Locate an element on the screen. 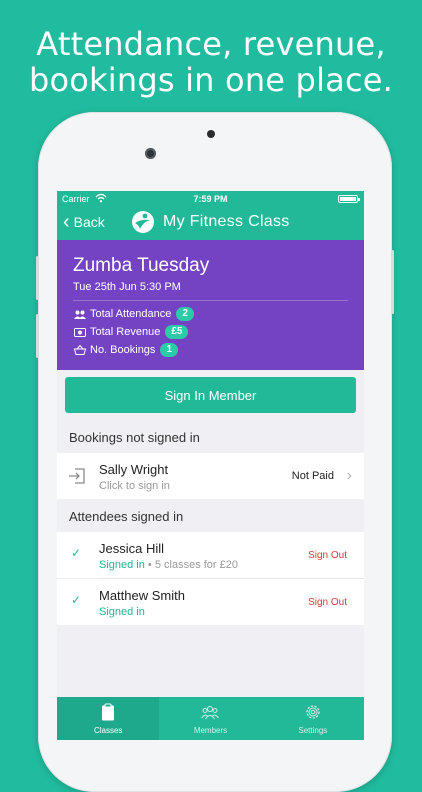  status-bar: Carrier 7:59 PM is located at coordinates (210, 199).